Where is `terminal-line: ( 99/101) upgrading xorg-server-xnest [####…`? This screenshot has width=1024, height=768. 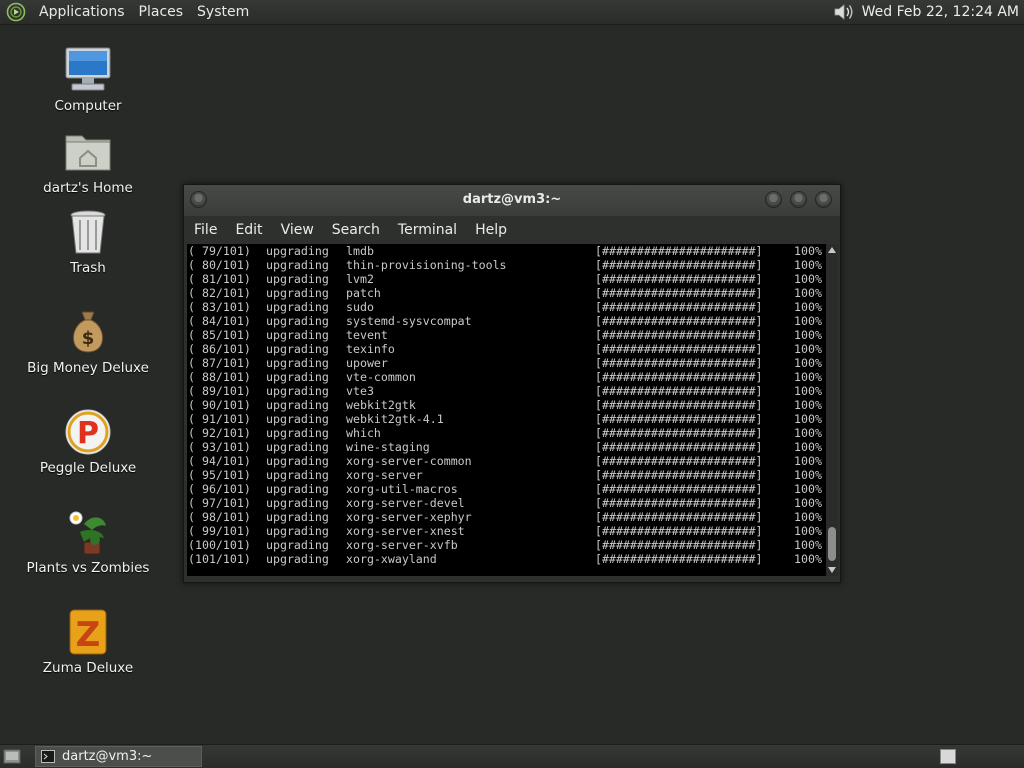
terminal-line: ( 99/101) upgrading xorg-server-xnest [####… is located at coordinates (506, 531).